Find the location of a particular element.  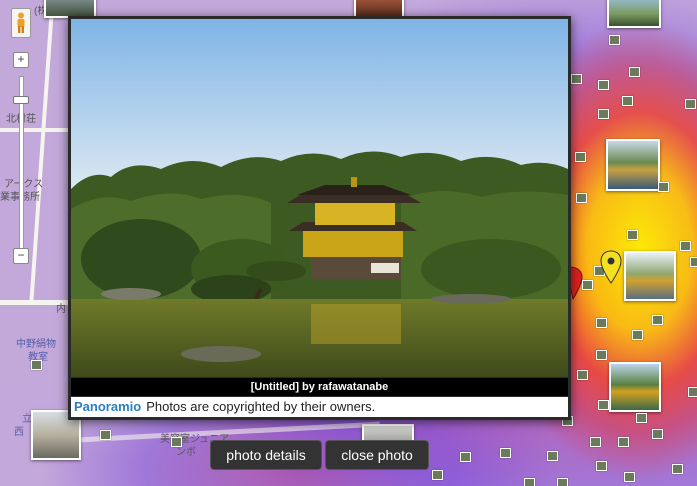

copyright-text: Photos are copyrighted by their owners. is located at coordinates (261, 406).